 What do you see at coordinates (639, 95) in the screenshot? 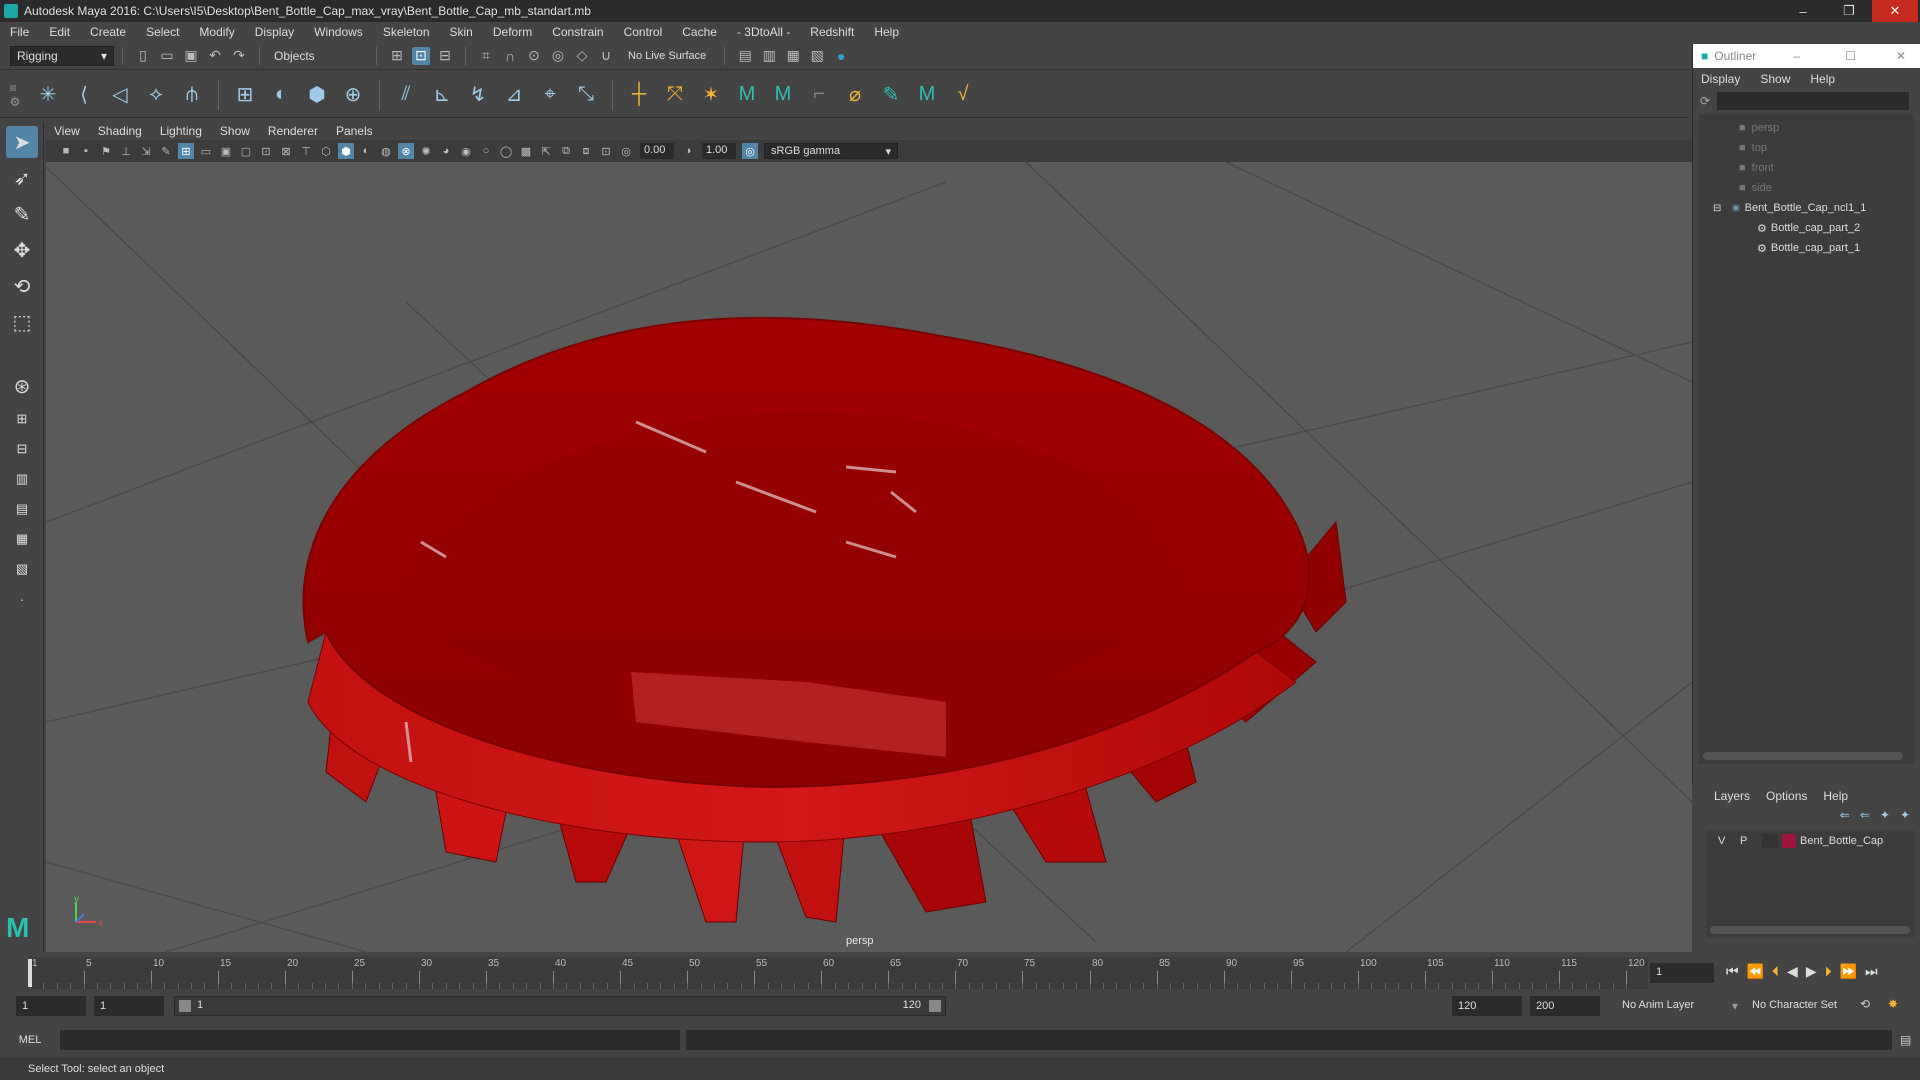
I see `locator-icon: ┼` at bounding box center [639, 95].